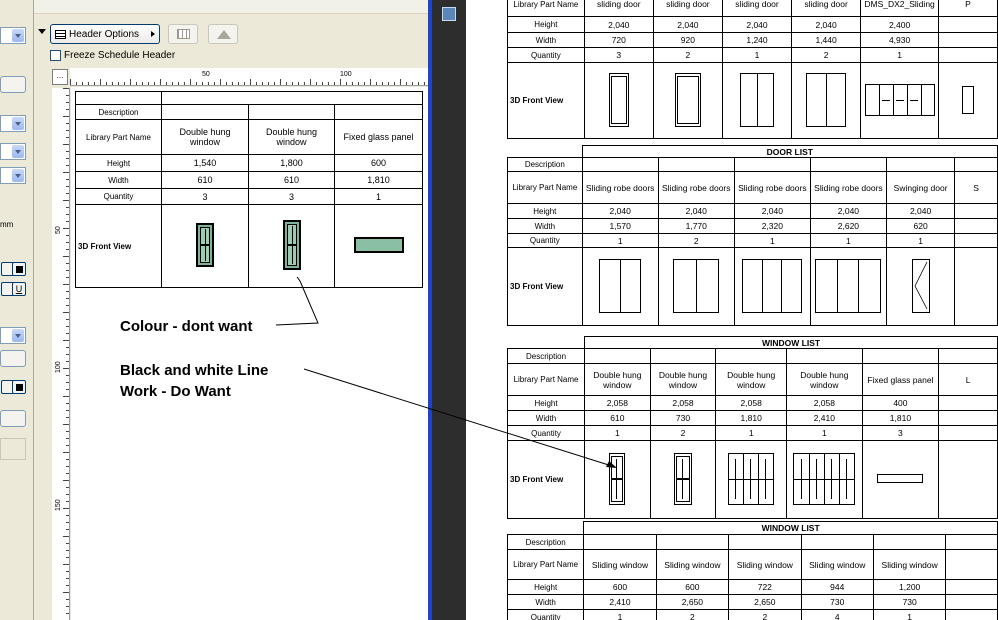  What do you see at coordinates (183, 34) in the screenshot?
I see `merge-cells-button` at bounding box center [183, 34].